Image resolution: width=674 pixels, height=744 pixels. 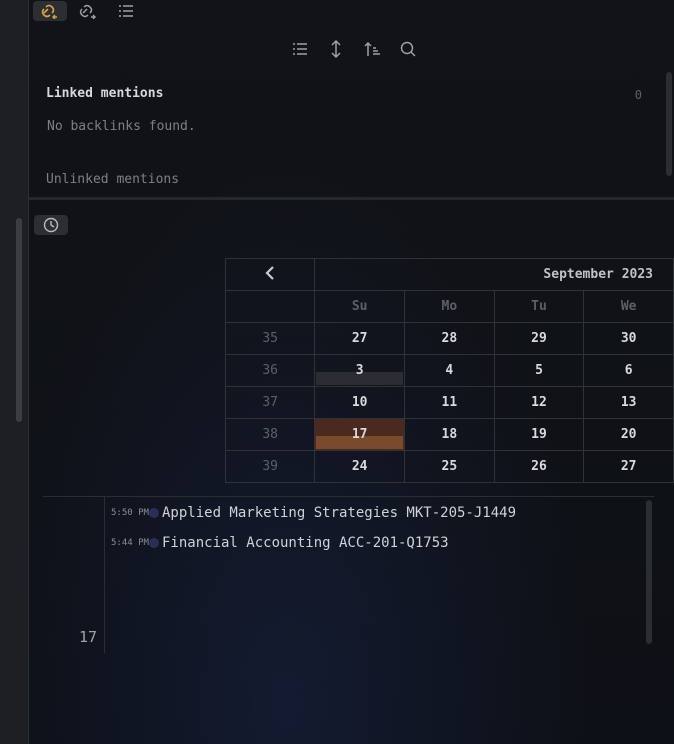 I want to click on no-backlinks-message: No backlinks found., so click(x=121, y=126).